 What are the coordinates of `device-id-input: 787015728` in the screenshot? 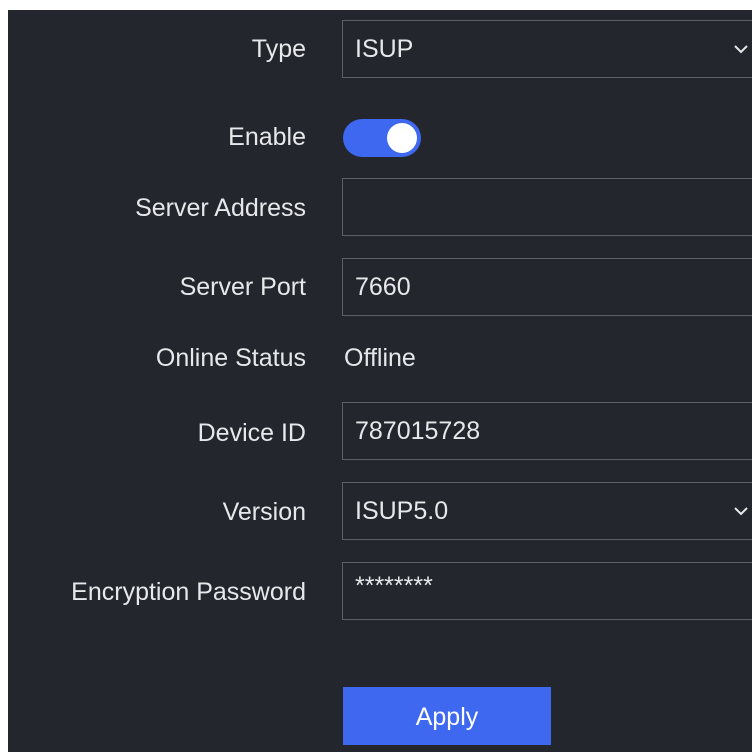 It's located at (547, 431).